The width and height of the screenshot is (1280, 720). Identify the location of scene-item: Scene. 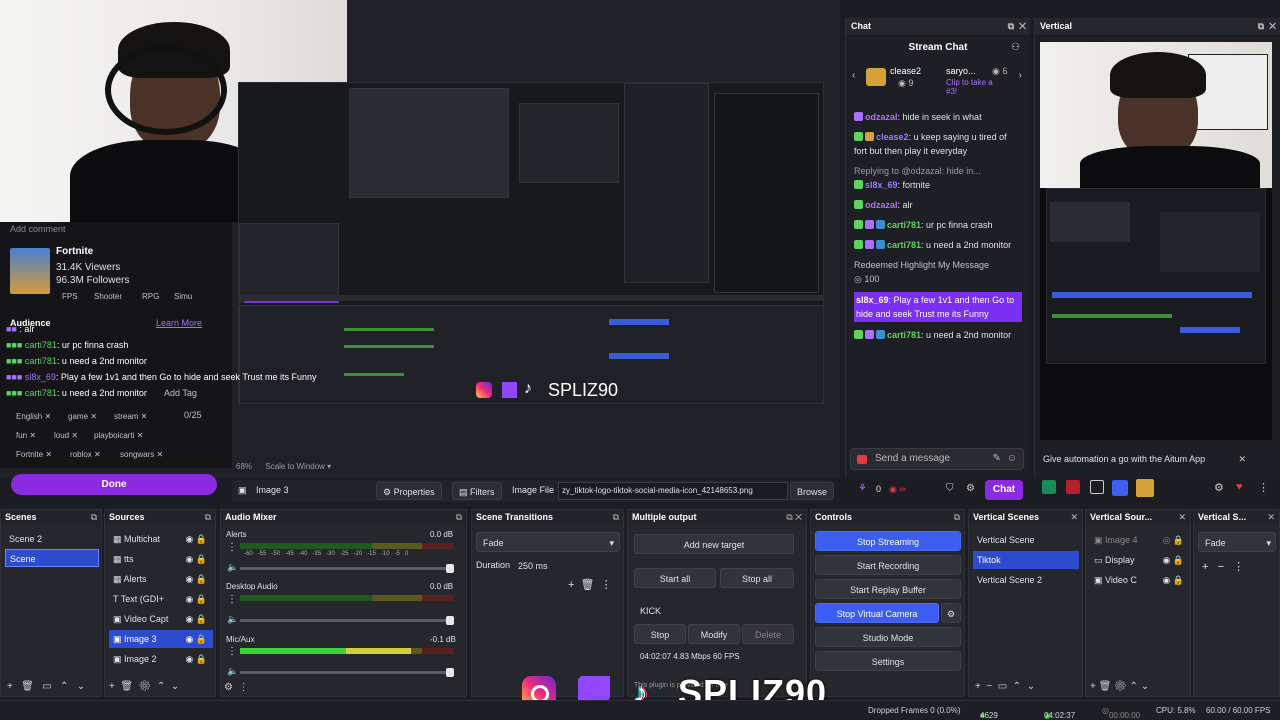
(52, 558).